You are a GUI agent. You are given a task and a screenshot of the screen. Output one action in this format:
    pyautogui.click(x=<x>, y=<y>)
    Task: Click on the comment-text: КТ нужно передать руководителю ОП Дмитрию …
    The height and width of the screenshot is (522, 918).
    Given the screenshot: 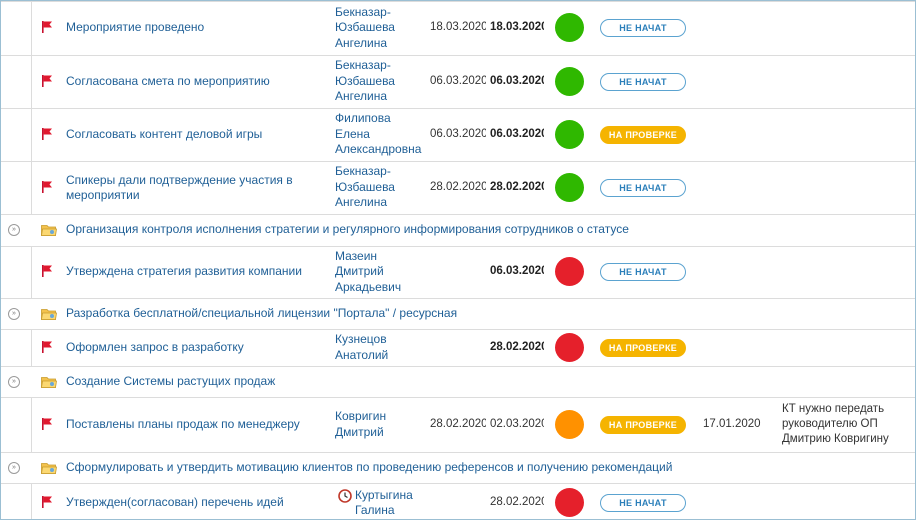 What is the action you would take?
    pyautogui.click(x=847, y=424)
    